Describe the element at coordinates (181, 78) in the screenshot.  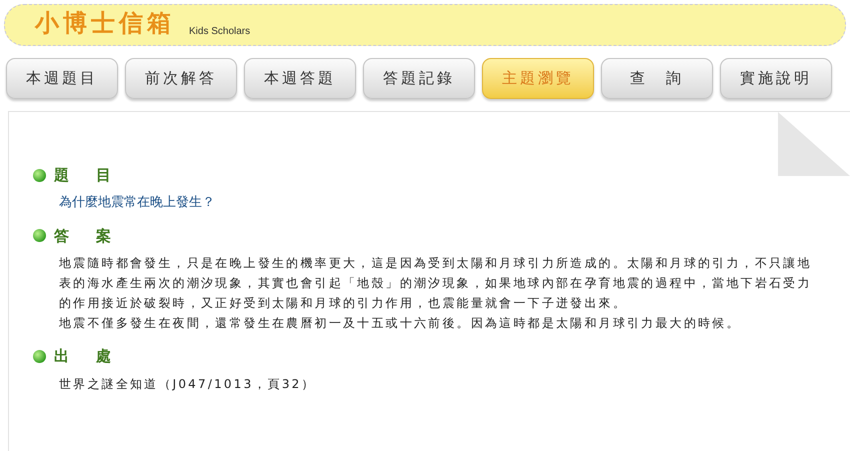
I see `nav-tab: 前次解答` at that location.